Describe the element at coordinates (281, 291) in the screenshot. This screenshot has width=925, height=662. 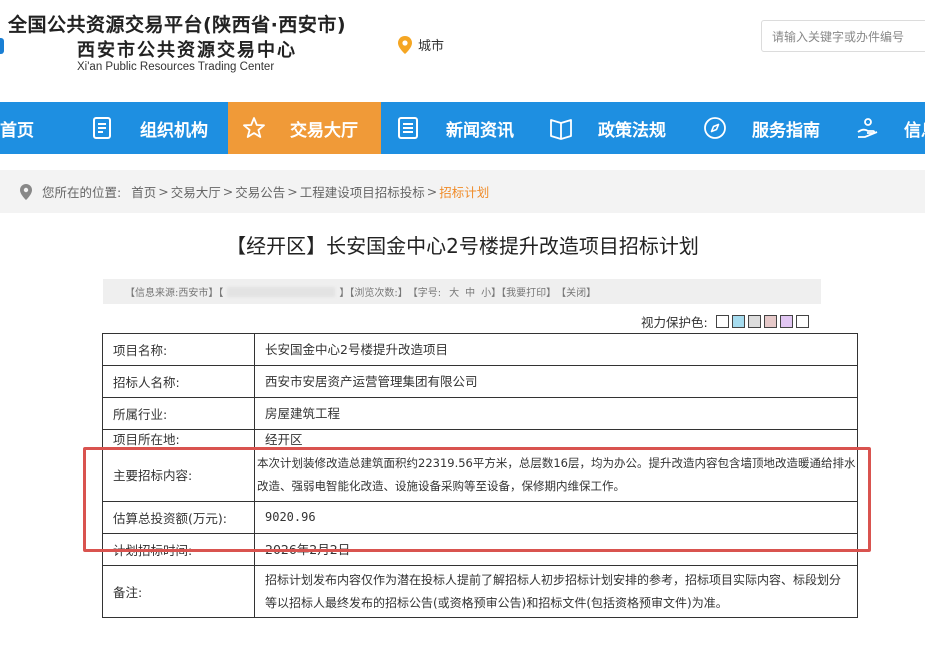
I see `redacted-text` at that location.